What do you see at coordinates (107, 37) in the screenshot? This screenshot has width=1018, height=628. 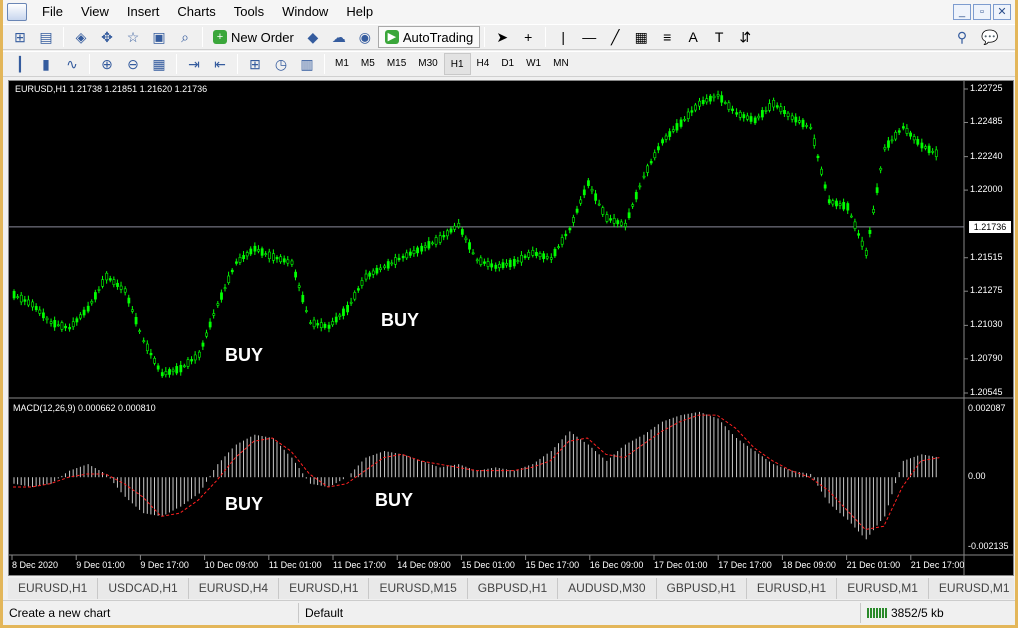 I see `navigator-icon: ✥` at bounding box center [107, 37].